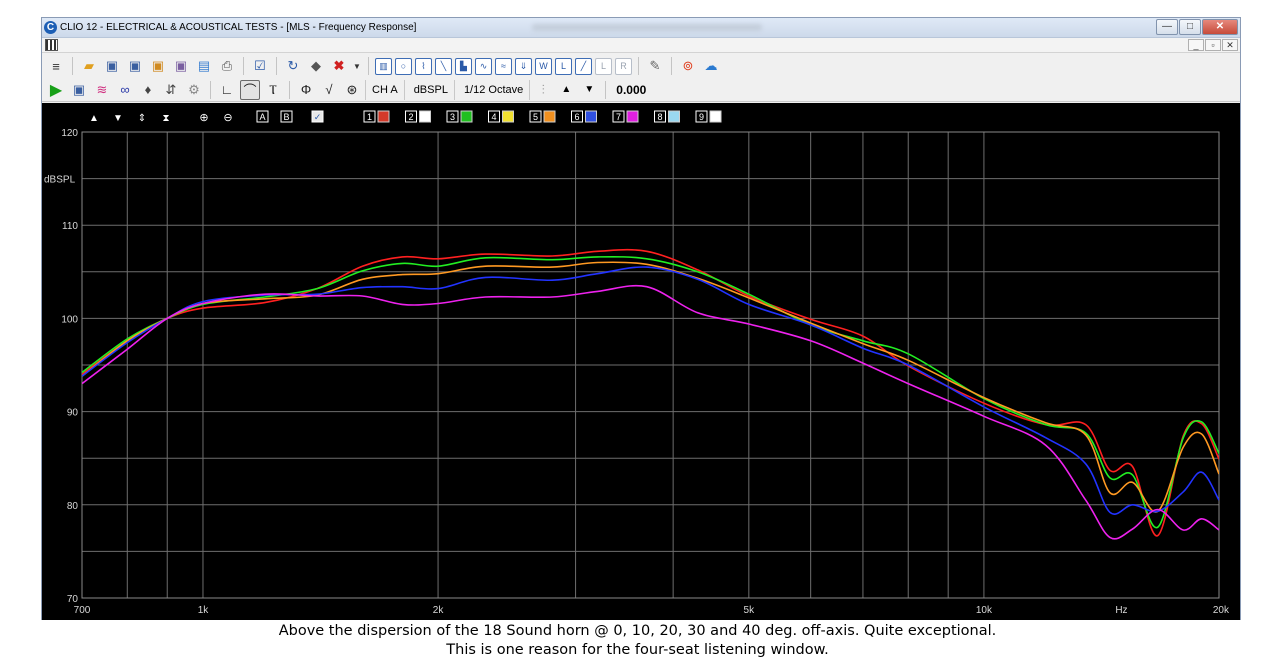  Describe the element at coordinates (549, 116) in the screenshot. I see `overlay-5-swatch` at that location.